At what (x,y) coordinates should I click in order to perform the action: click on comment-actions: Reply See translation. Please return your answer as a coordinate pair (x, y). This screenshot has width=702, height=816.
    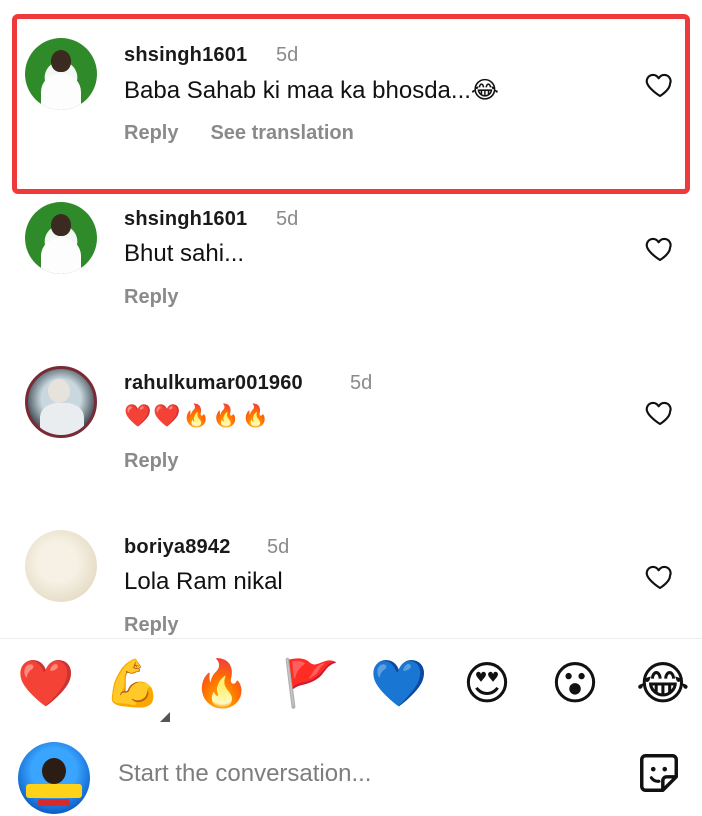
    Looking at the image, I should click on (239, 133).